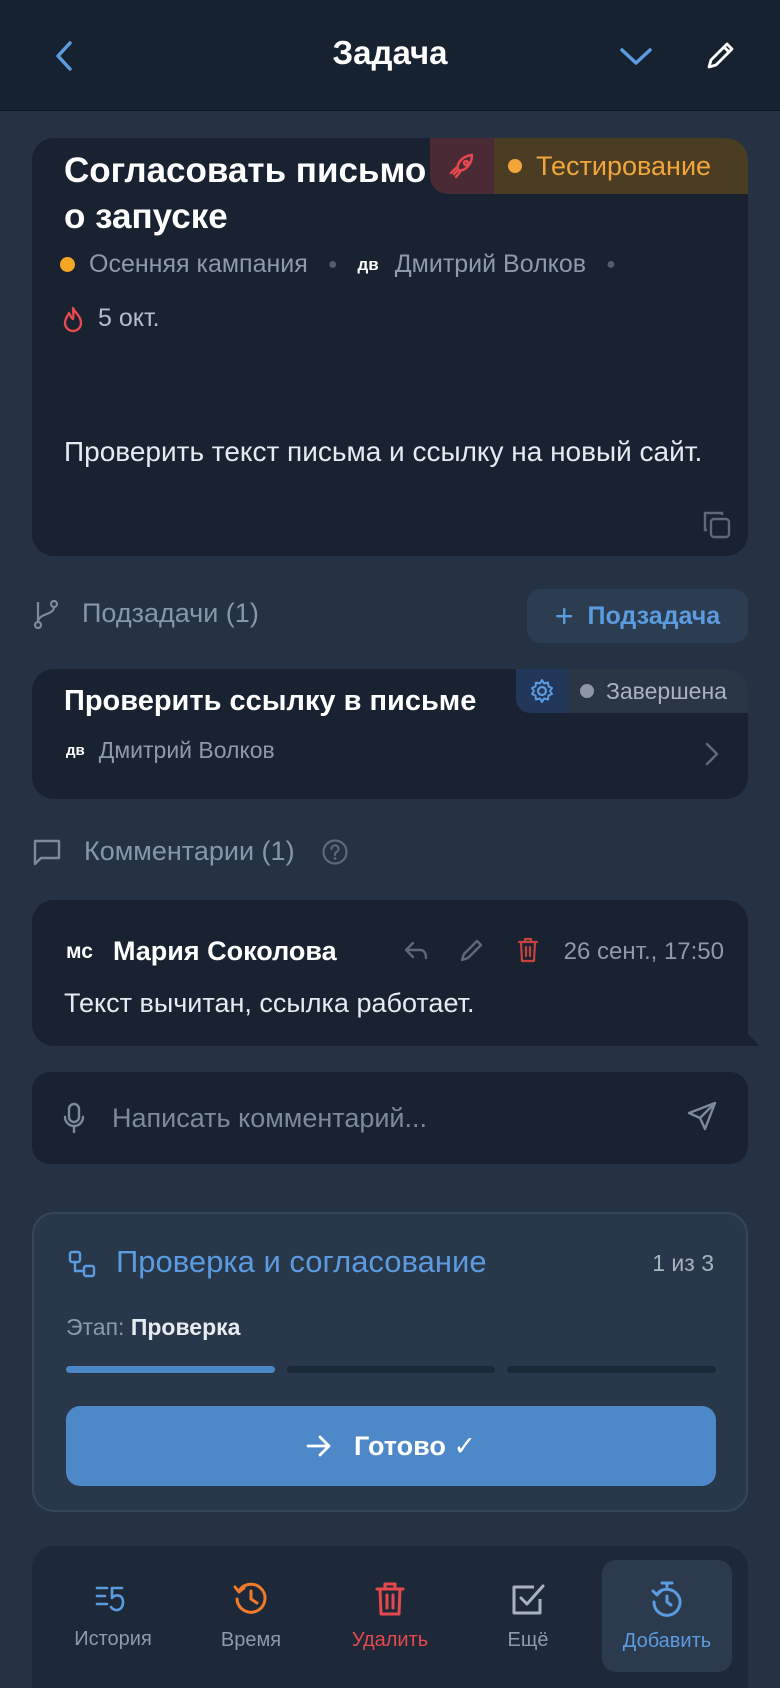  I want to click on edit-button, so click(720, 56).